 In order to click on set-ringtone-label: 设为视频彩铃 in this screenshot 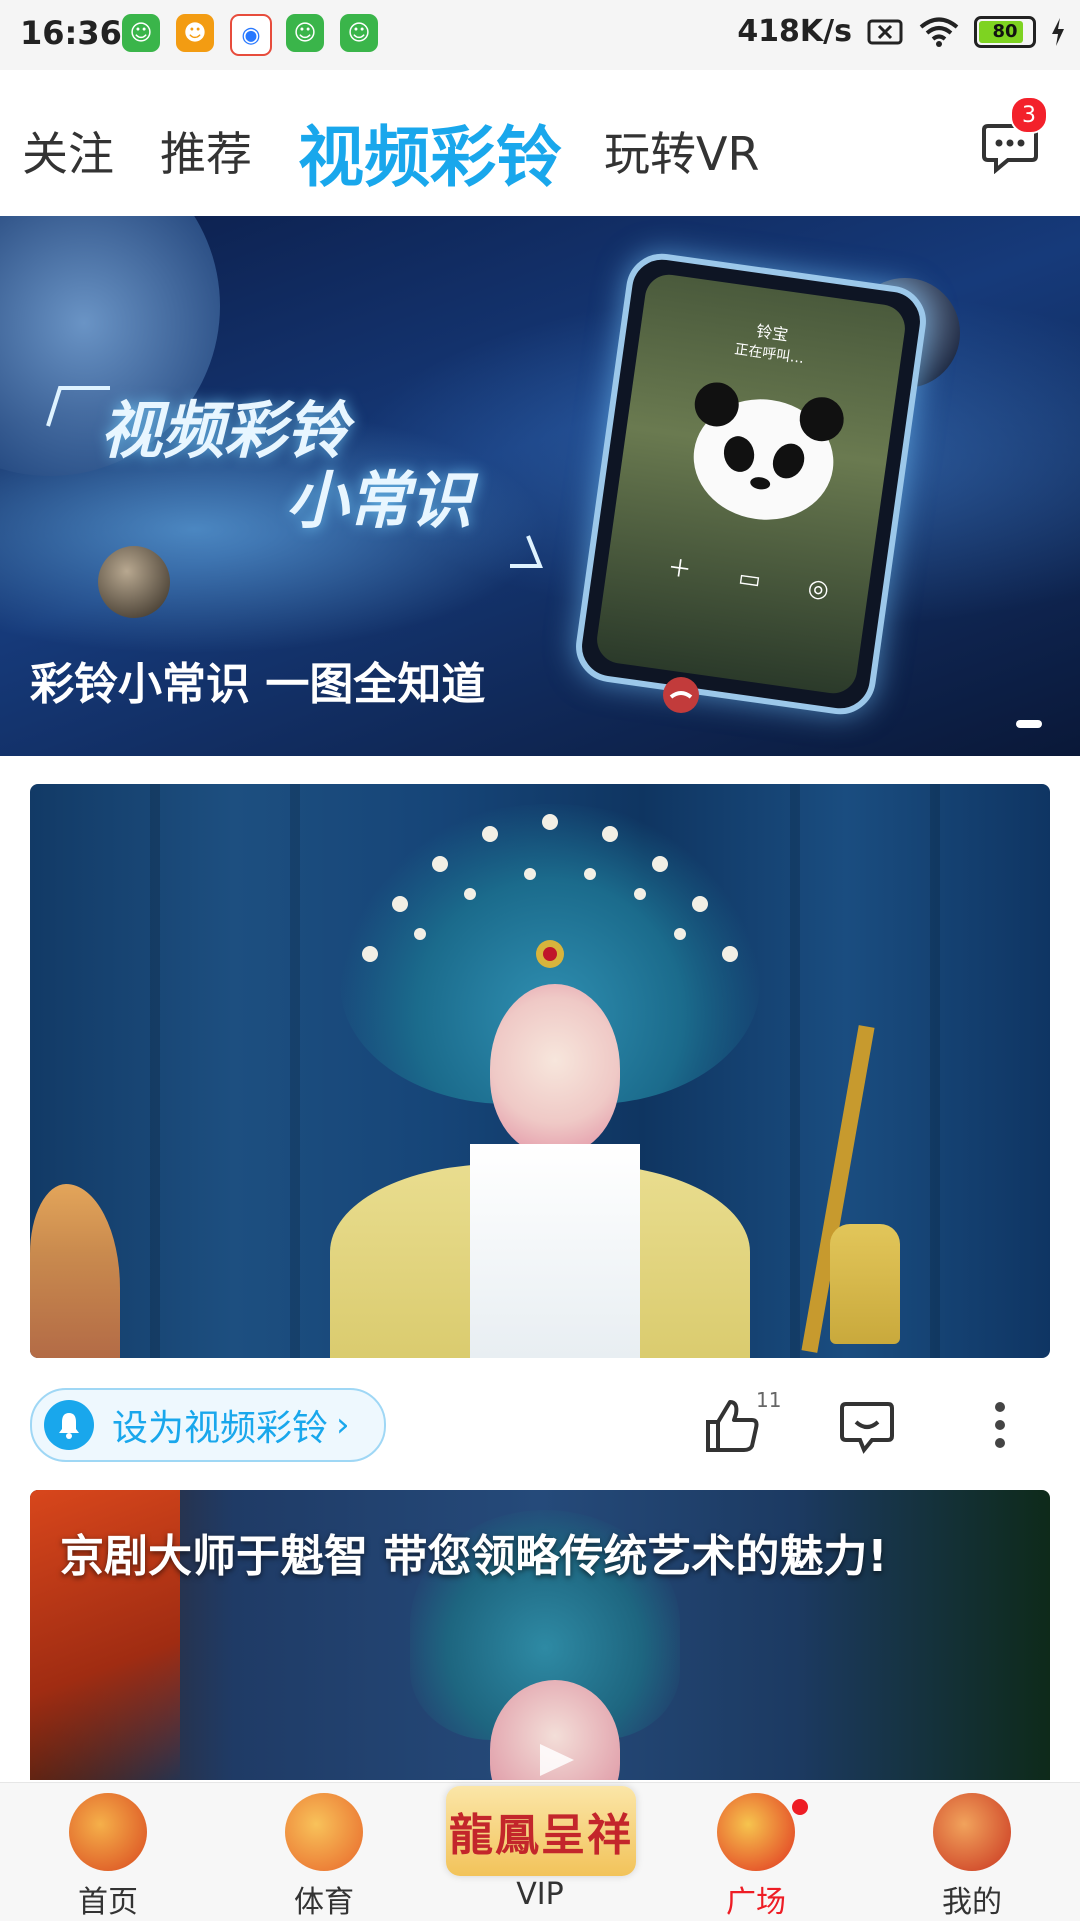, I will do `click(220, 1428)`.